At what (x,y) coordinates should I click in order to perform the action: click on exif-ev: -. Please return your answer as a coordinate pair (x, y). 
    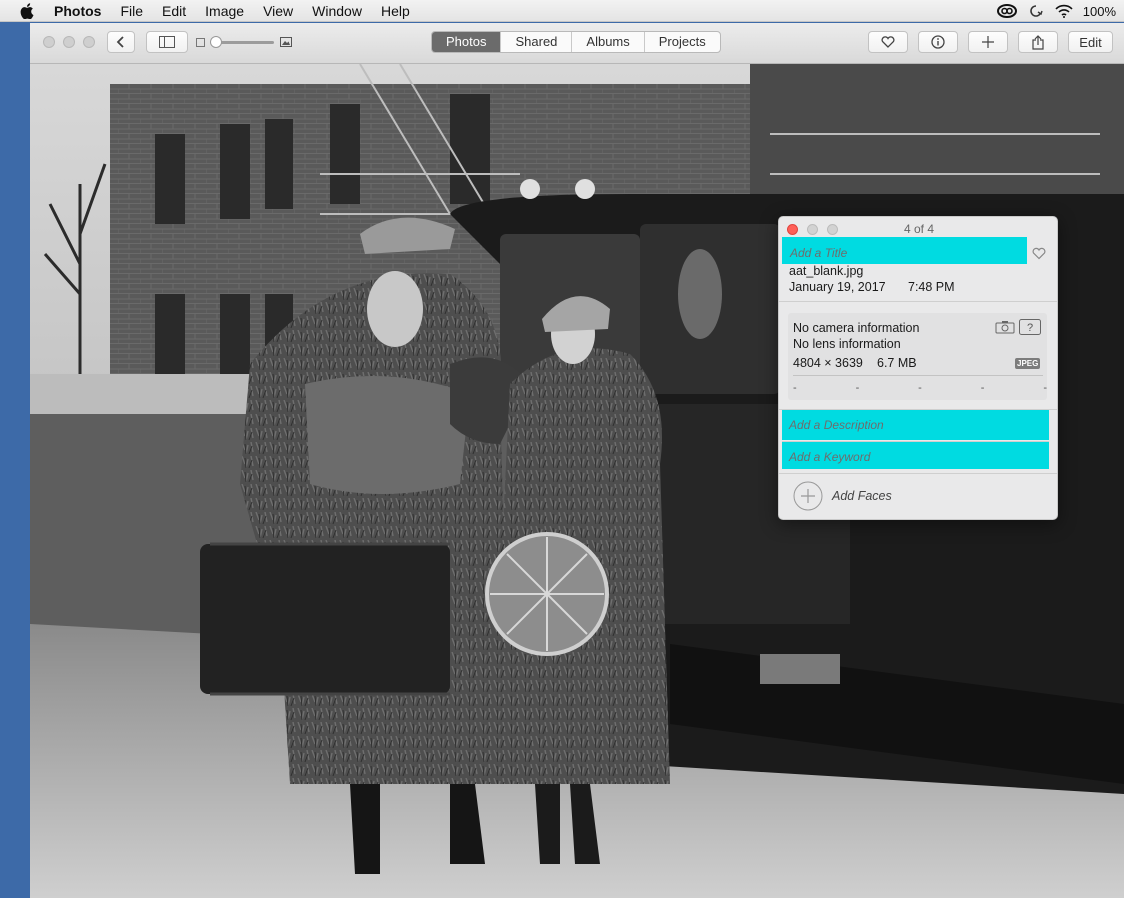
    Looking at the image, I should click on (920, 388).